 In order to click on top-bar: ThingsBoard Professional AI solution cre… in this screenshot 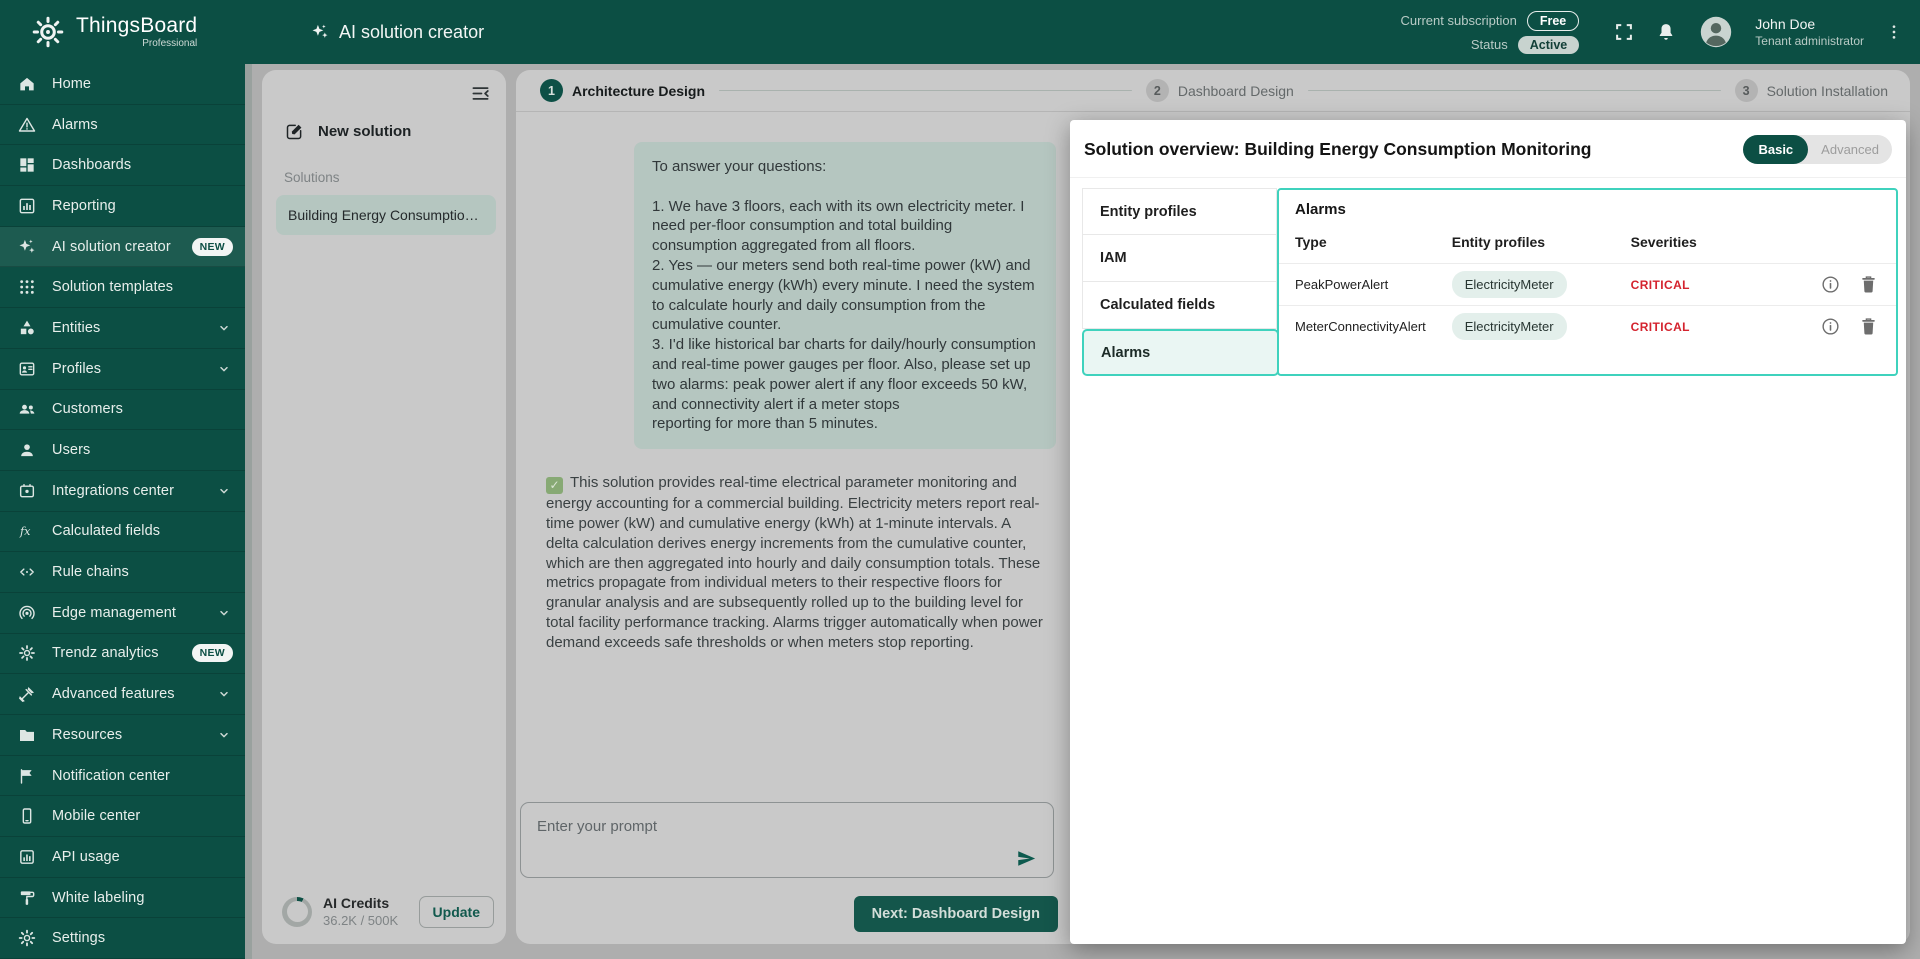, I will do `click(960, 32)`.